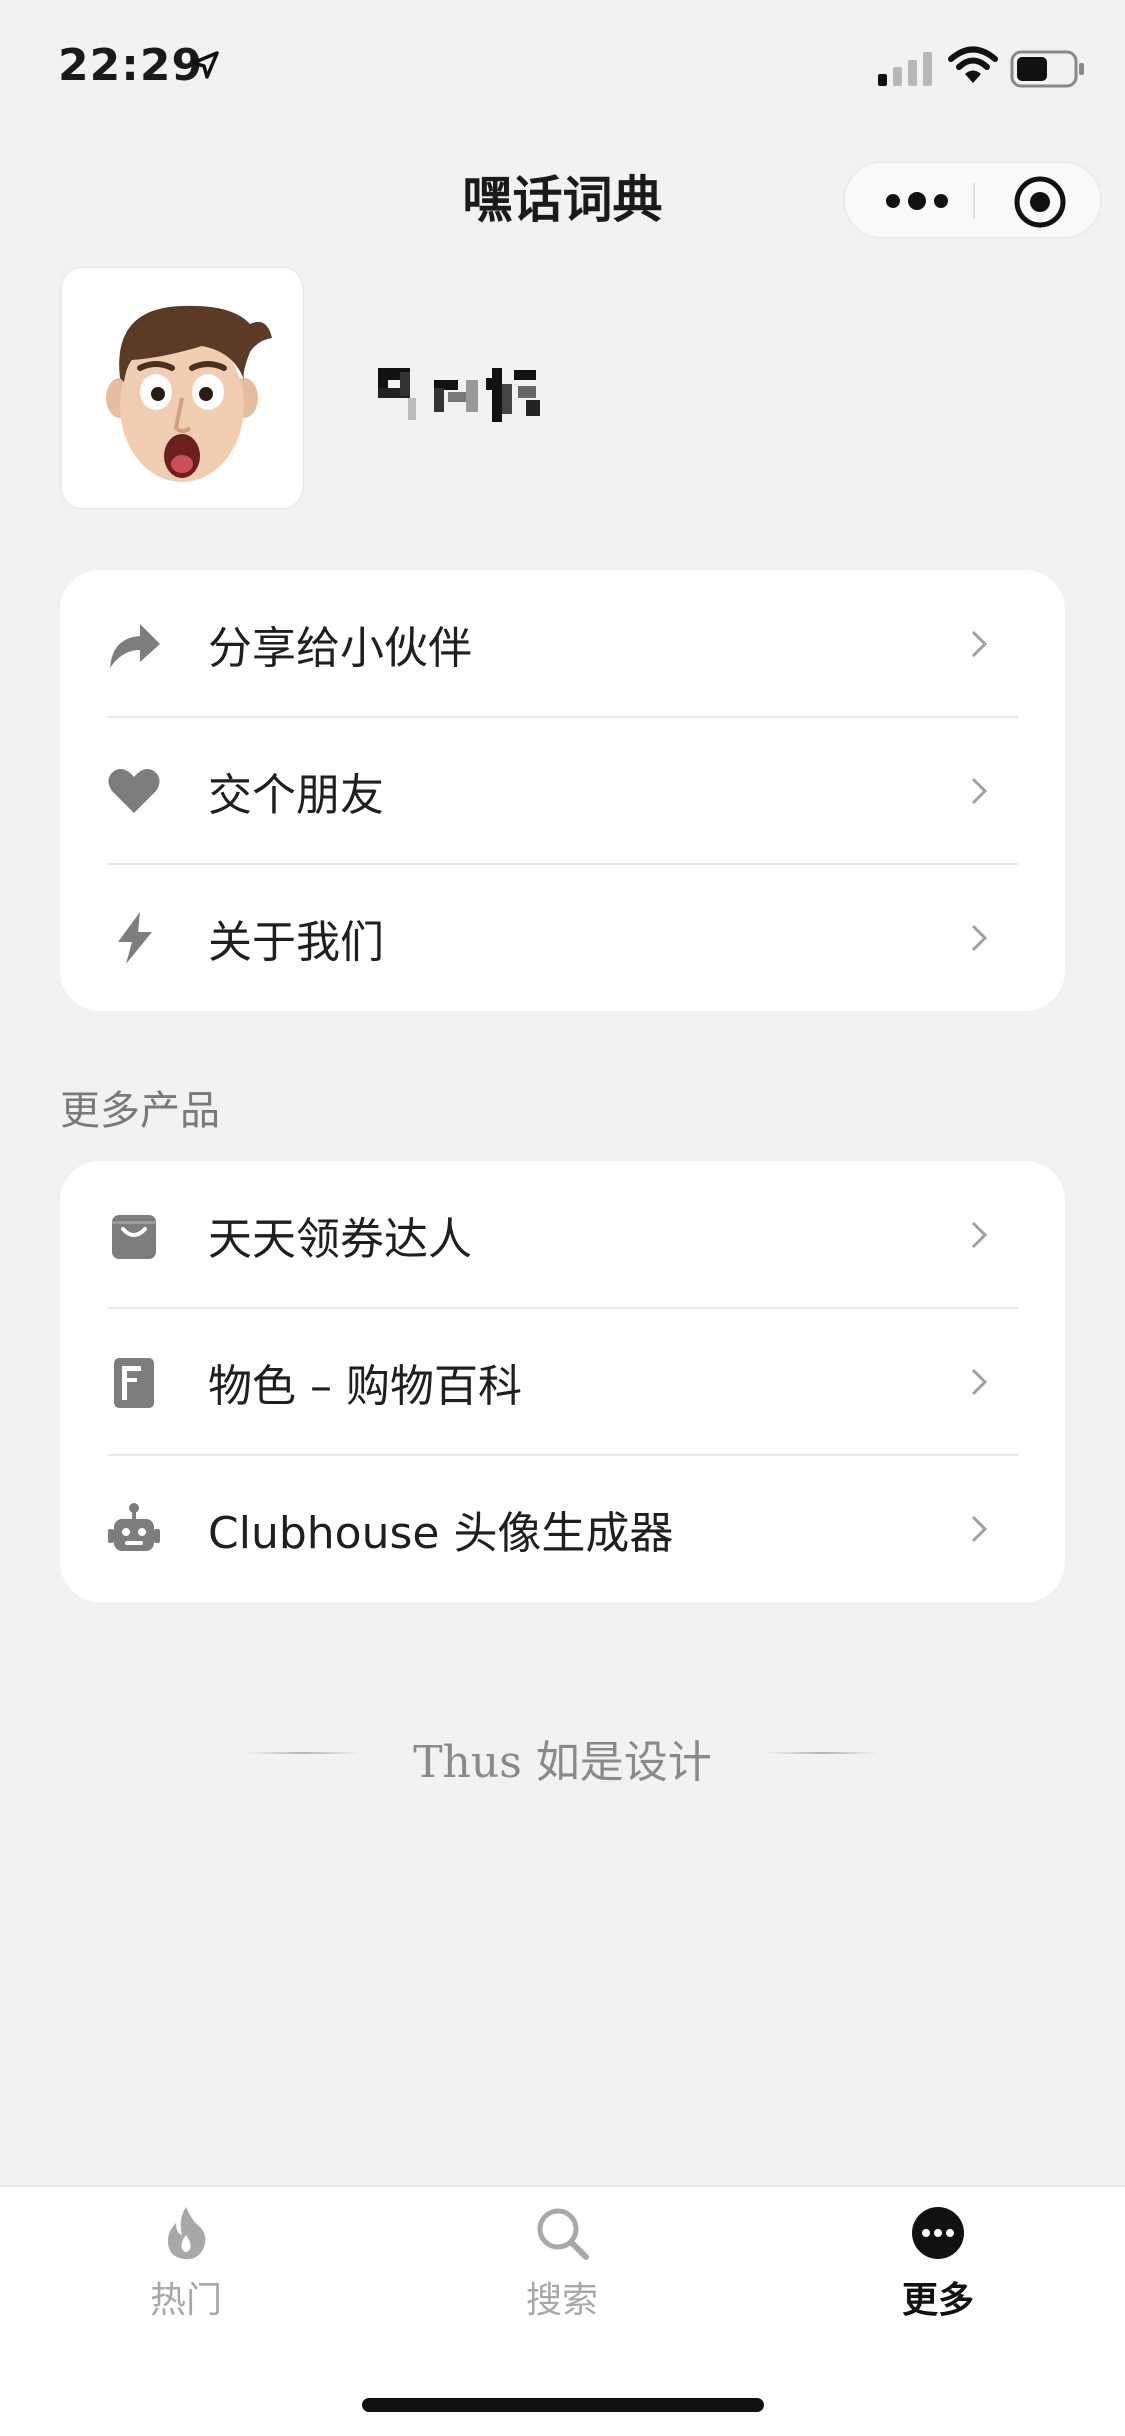 The width and height of the screenshot is (1125, 2436). I want to click on product-item-label: 天天领券达人, so click(340, 1239).